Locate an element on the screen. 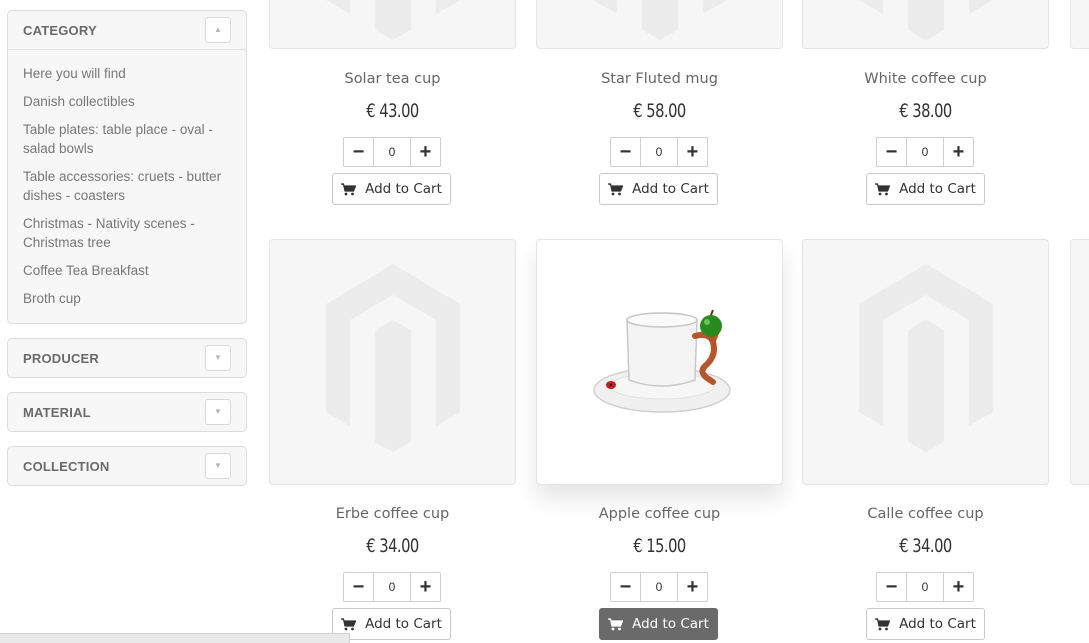 The width and height of the screenshot is (1089, 643). category-item: Broth cup is located at coordinates (127, 298).